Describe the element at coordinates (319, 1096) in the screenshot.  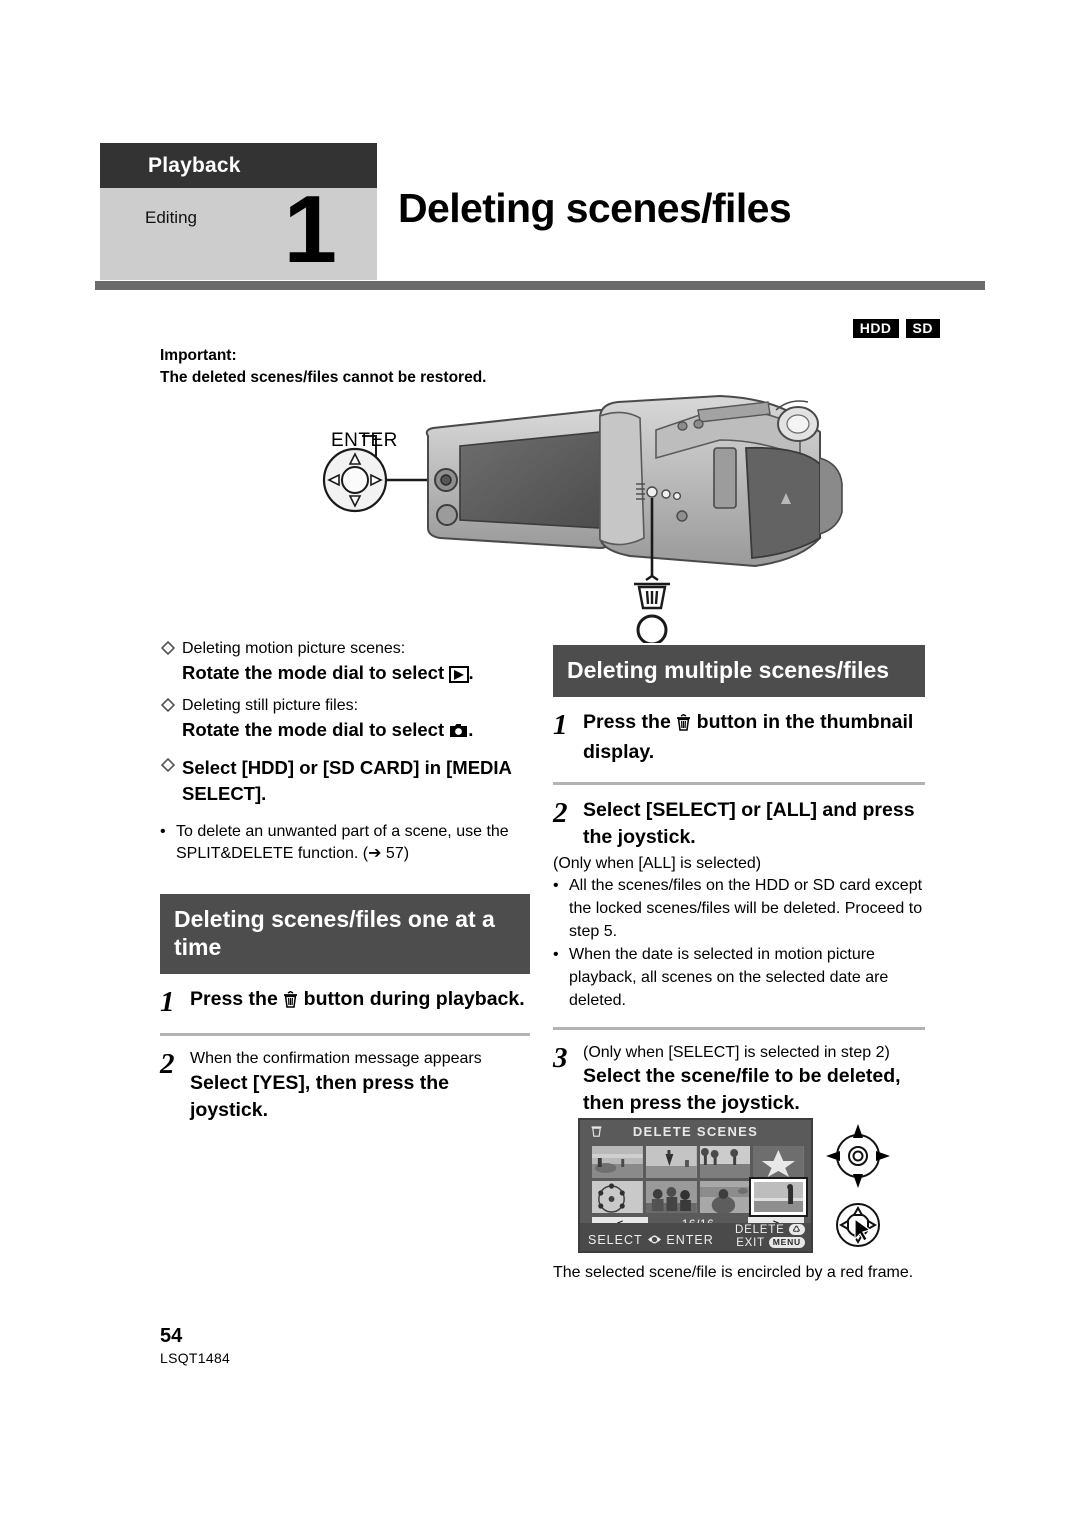
I see `step-bold-text: Select [YES], then press the joystick.` at that location.